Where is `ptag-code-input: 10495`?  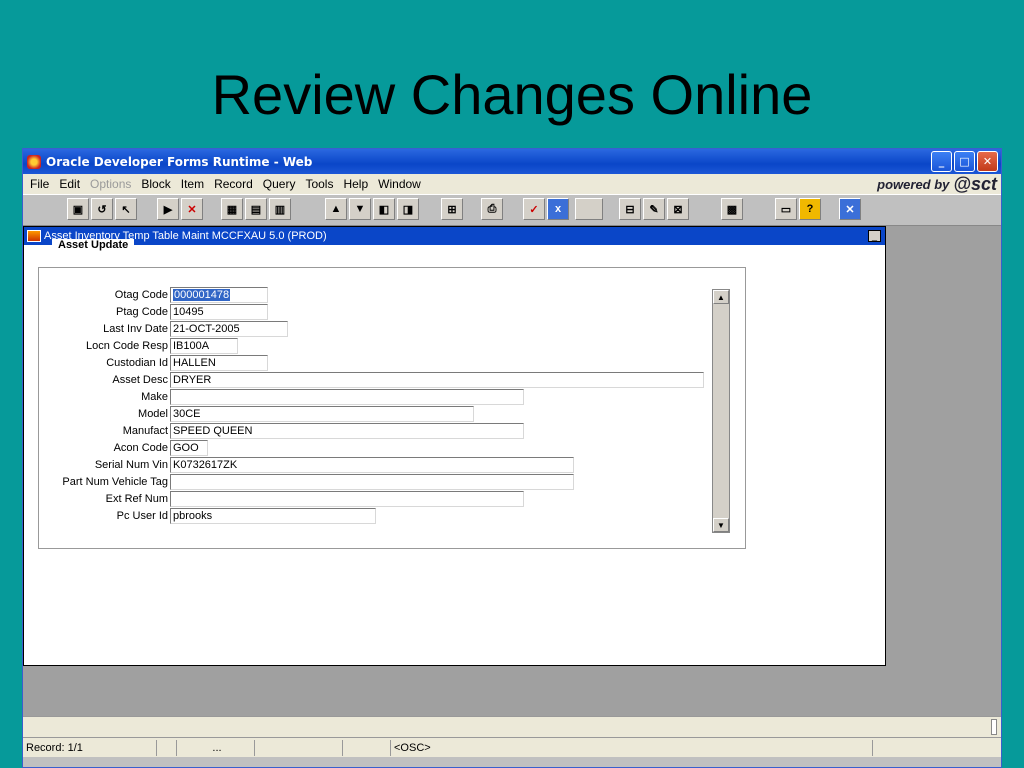
ptag-code-input: 10495 is located at coordinates (219, 312).